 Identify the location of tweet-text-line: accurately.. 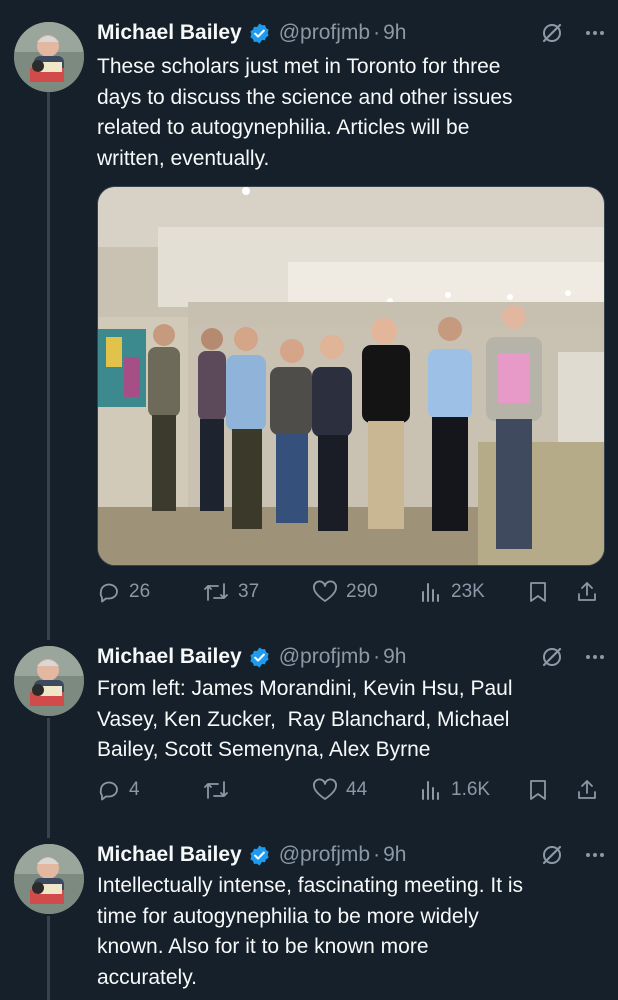
(147, 977).